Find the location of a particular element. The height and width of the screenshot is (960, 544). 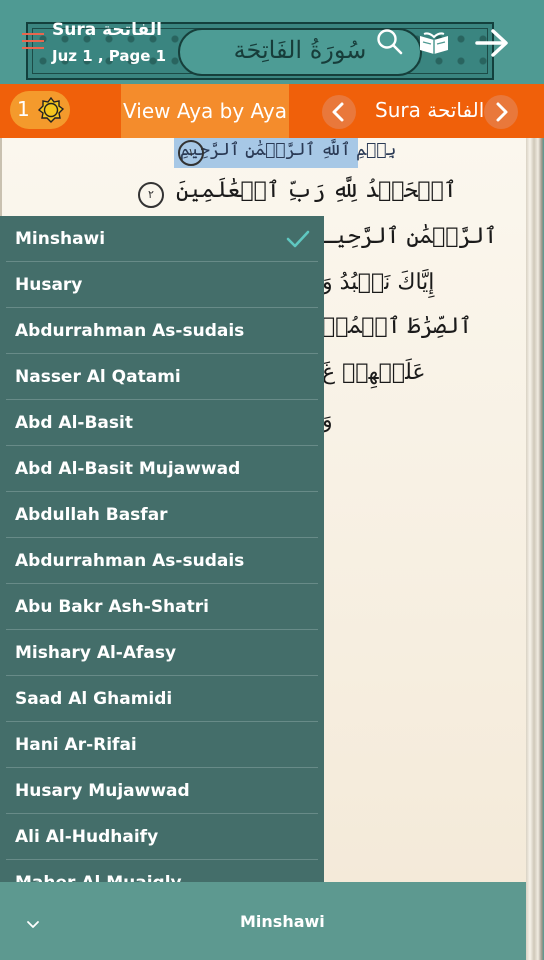

reciter-label: Abdullah Basfar is located at coordinates (91, 515).